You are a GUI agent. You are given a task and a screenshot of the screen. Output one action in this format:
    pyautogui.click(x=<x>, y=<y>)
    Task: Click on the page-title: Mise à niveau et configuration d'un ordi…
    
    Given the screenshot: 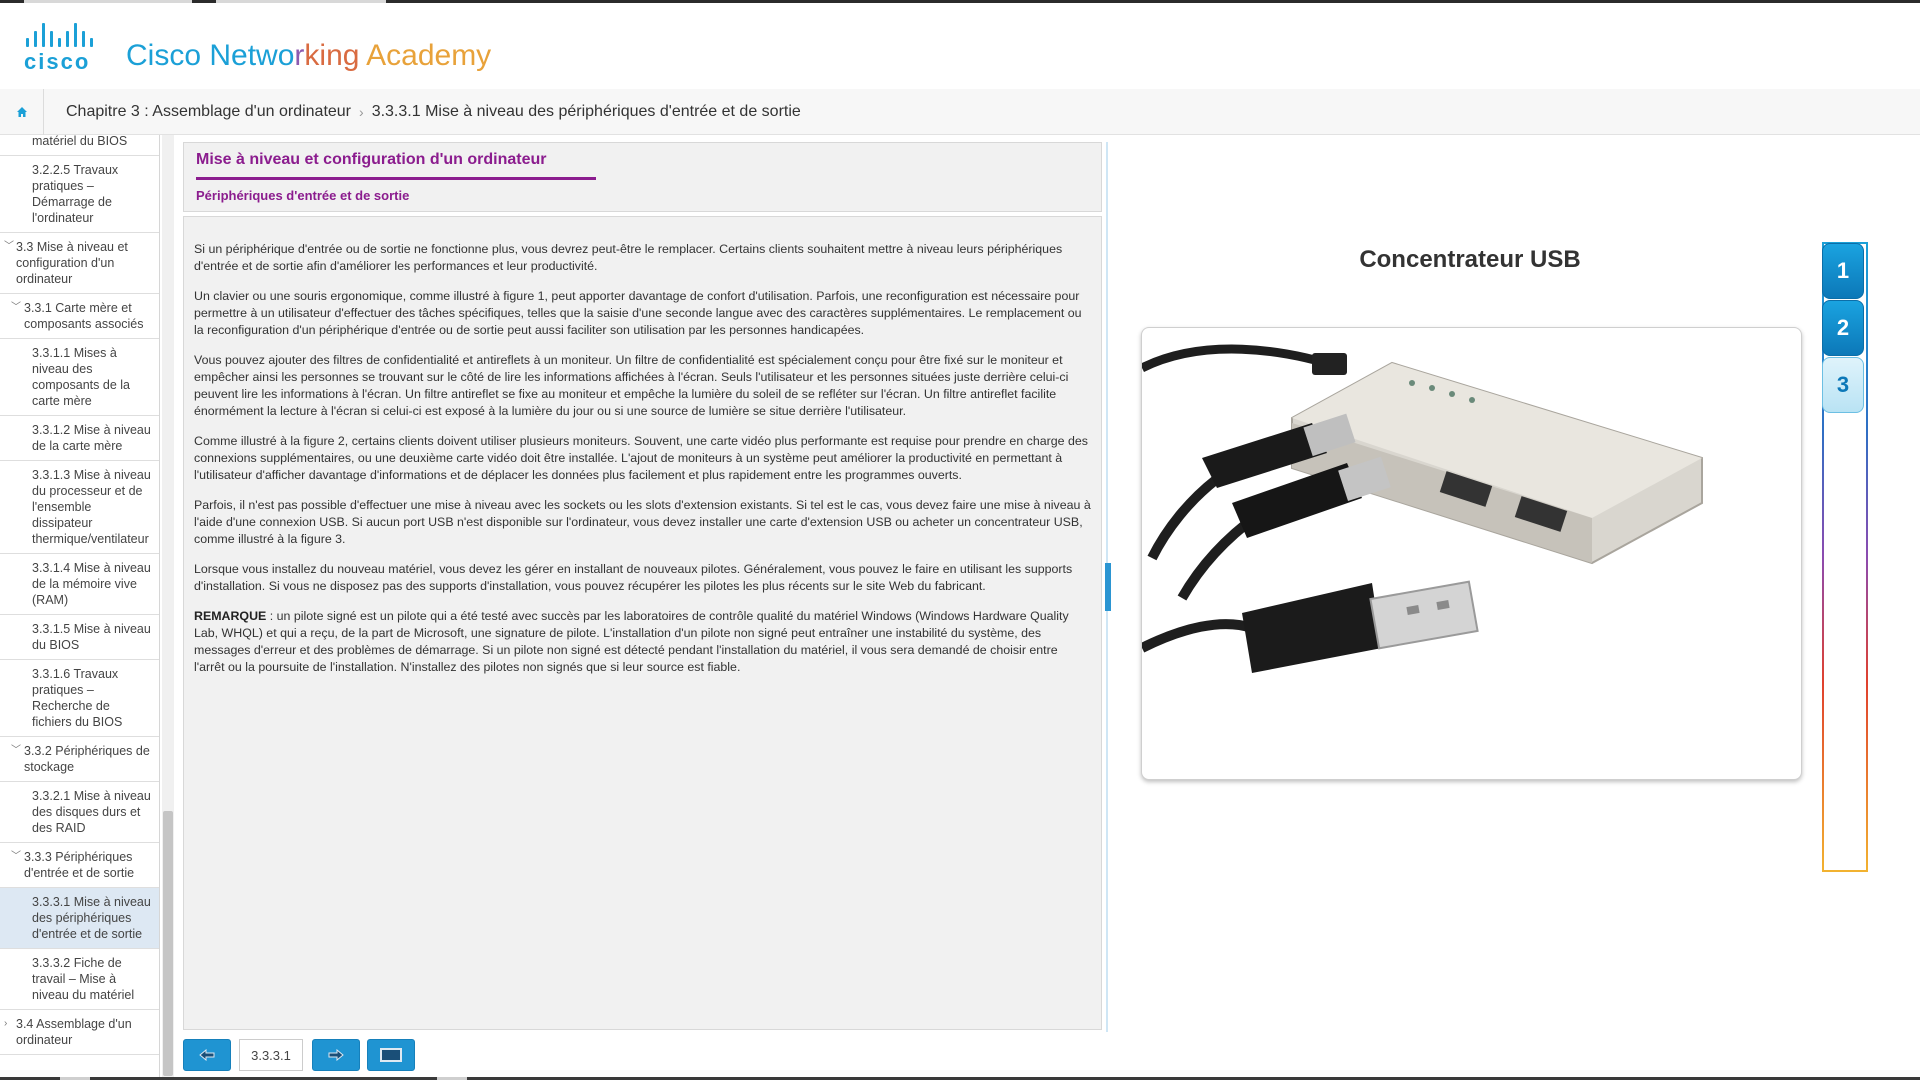 What is the action you would take?
    pyautogui.click(x=371, y=159)
    